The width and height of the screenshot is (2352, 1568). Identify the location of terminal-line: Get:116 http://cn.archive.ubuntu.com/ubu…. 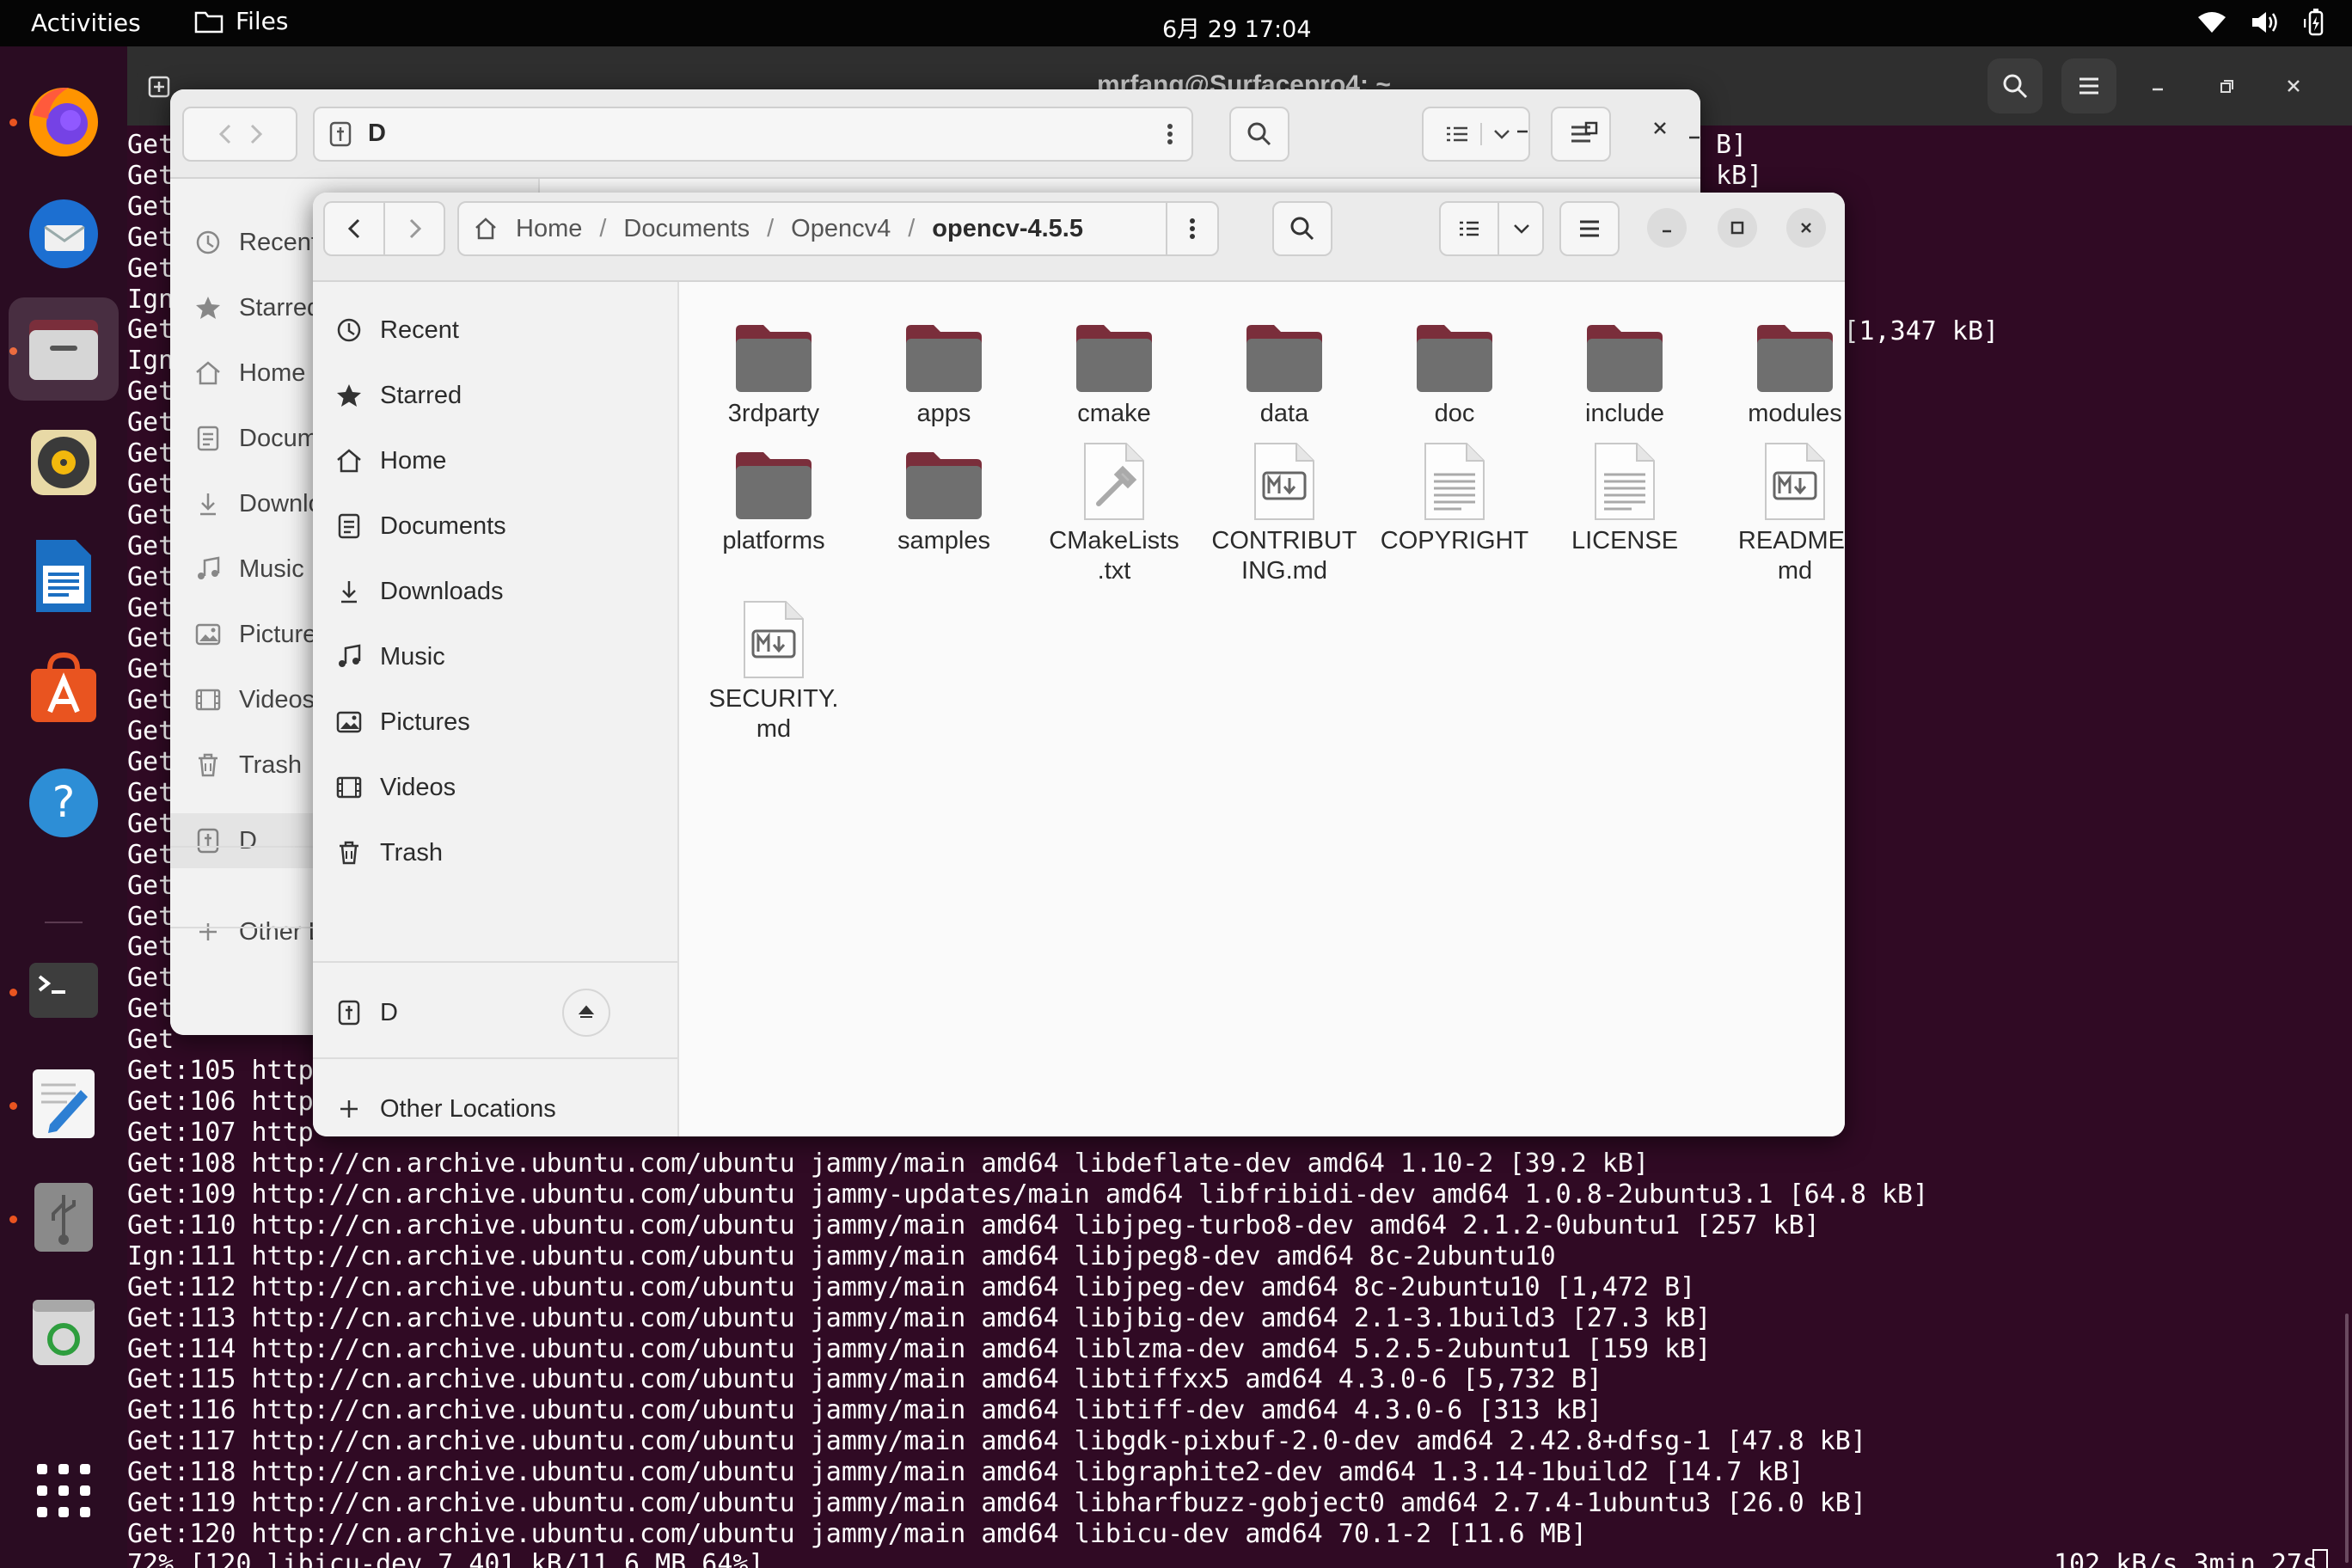
(864, 1410).